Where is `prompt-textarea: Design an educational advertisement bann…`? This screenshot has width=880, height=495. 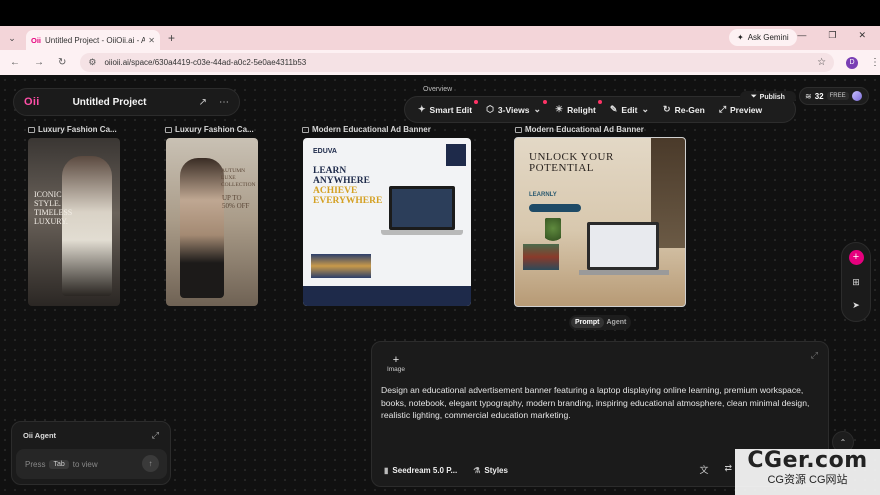 prompt-textarea: Design an educational advertisement bann… is located at coordinates (602, 403).